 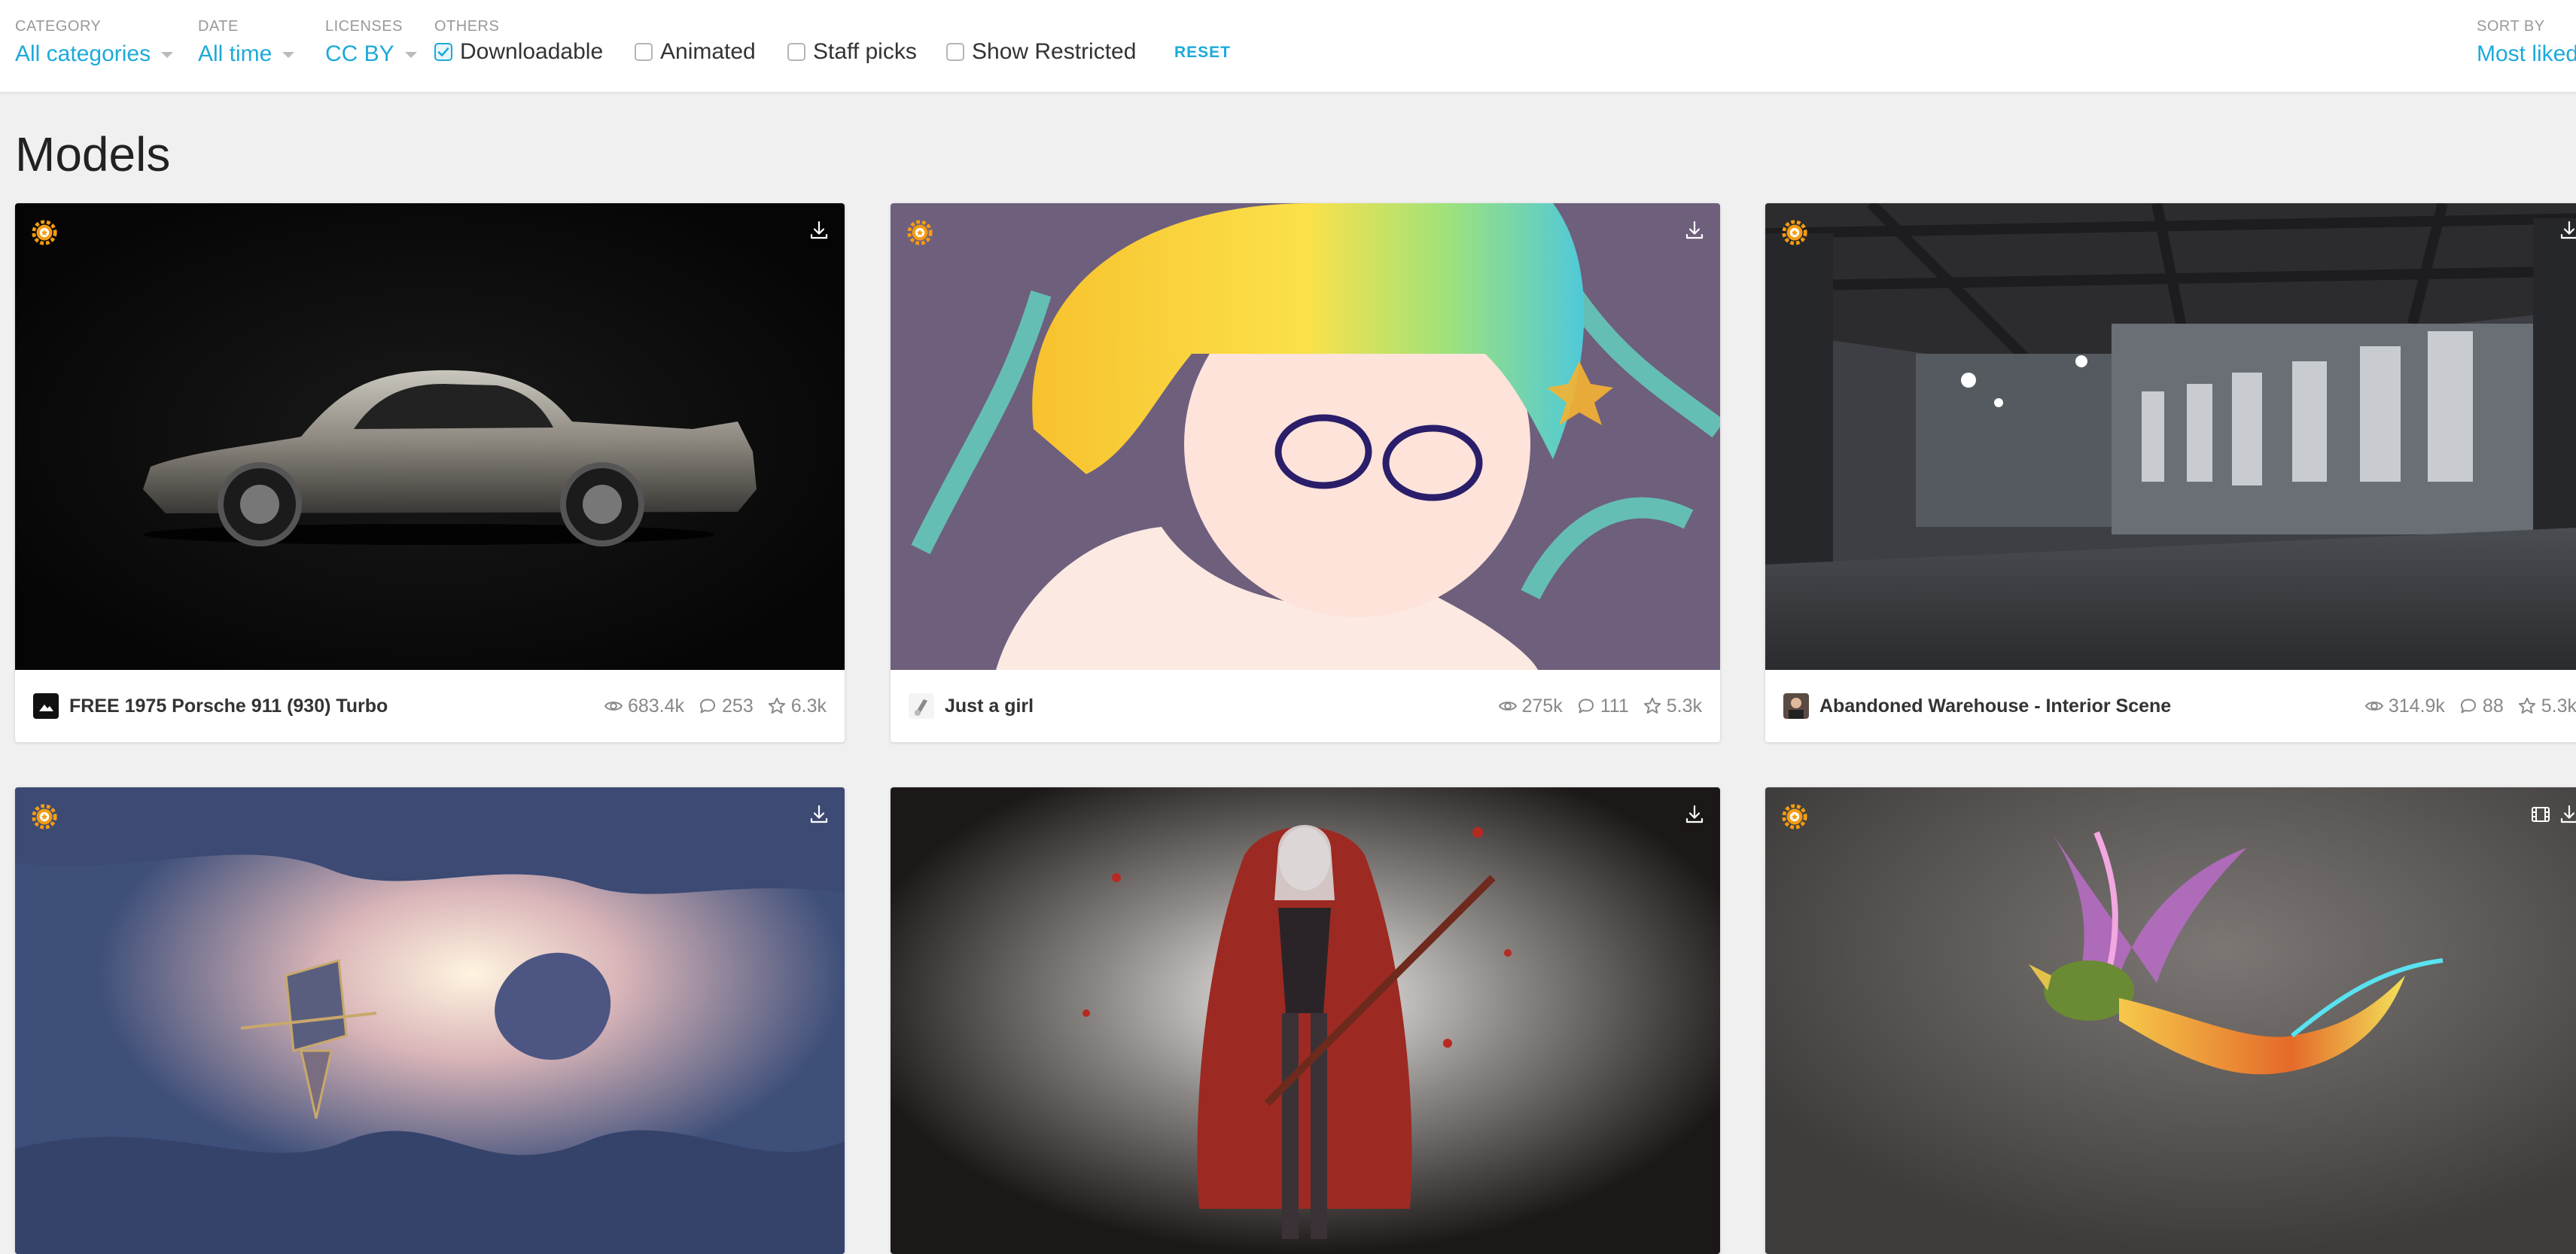 I want to click on date-caption: DATE, so click(x=219, y=26).